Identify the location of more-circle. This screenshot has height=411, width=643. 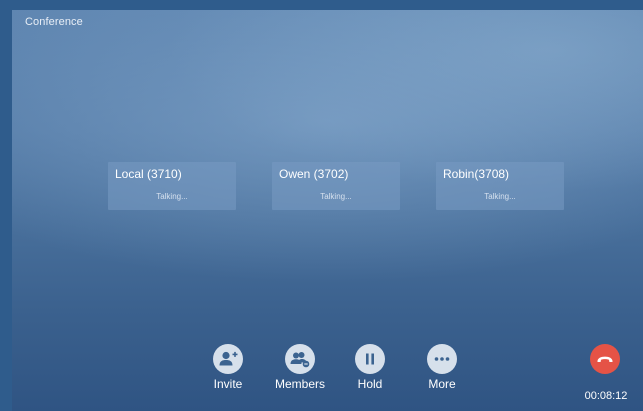
(442, 359).